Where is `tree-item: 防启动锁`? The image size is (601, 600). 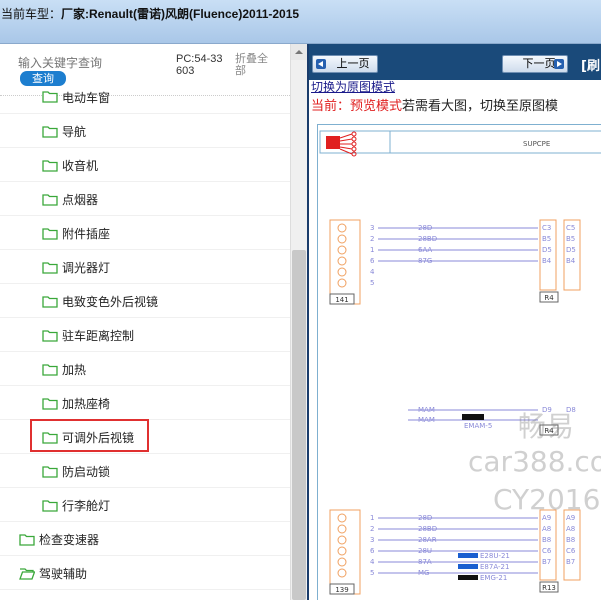
tree-item: 防启动锁 is located at coordinates (145, 471).